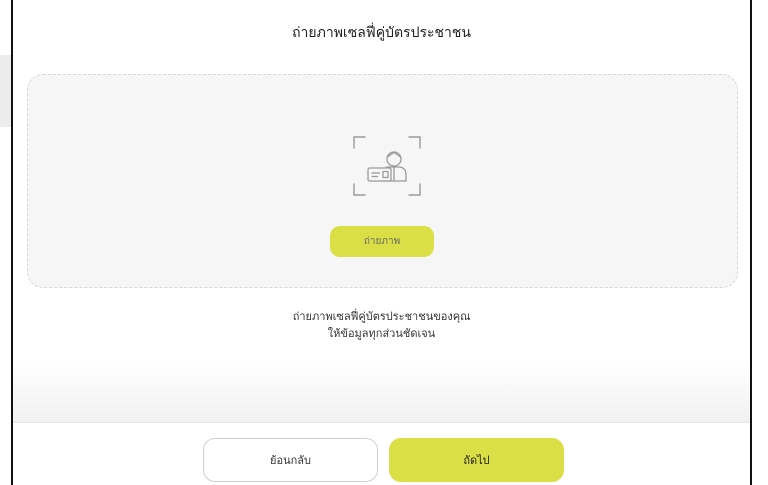 This screenshot has height=485, width=768. I want to click on id-card-selfie-icon, so click(387, 166).